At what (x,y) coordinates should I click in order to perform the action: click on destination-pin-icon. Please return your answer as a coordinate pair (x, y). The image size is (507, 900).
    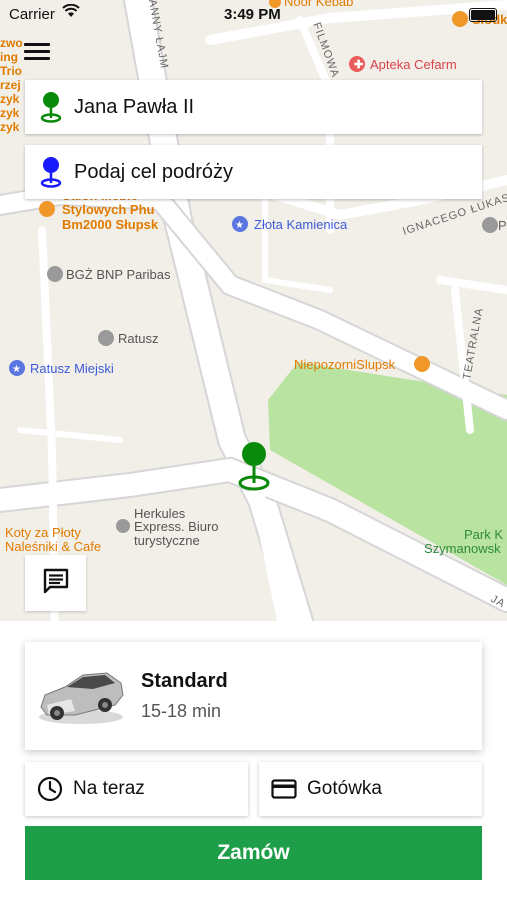
    Looking at the image, I should click on (51, 172).